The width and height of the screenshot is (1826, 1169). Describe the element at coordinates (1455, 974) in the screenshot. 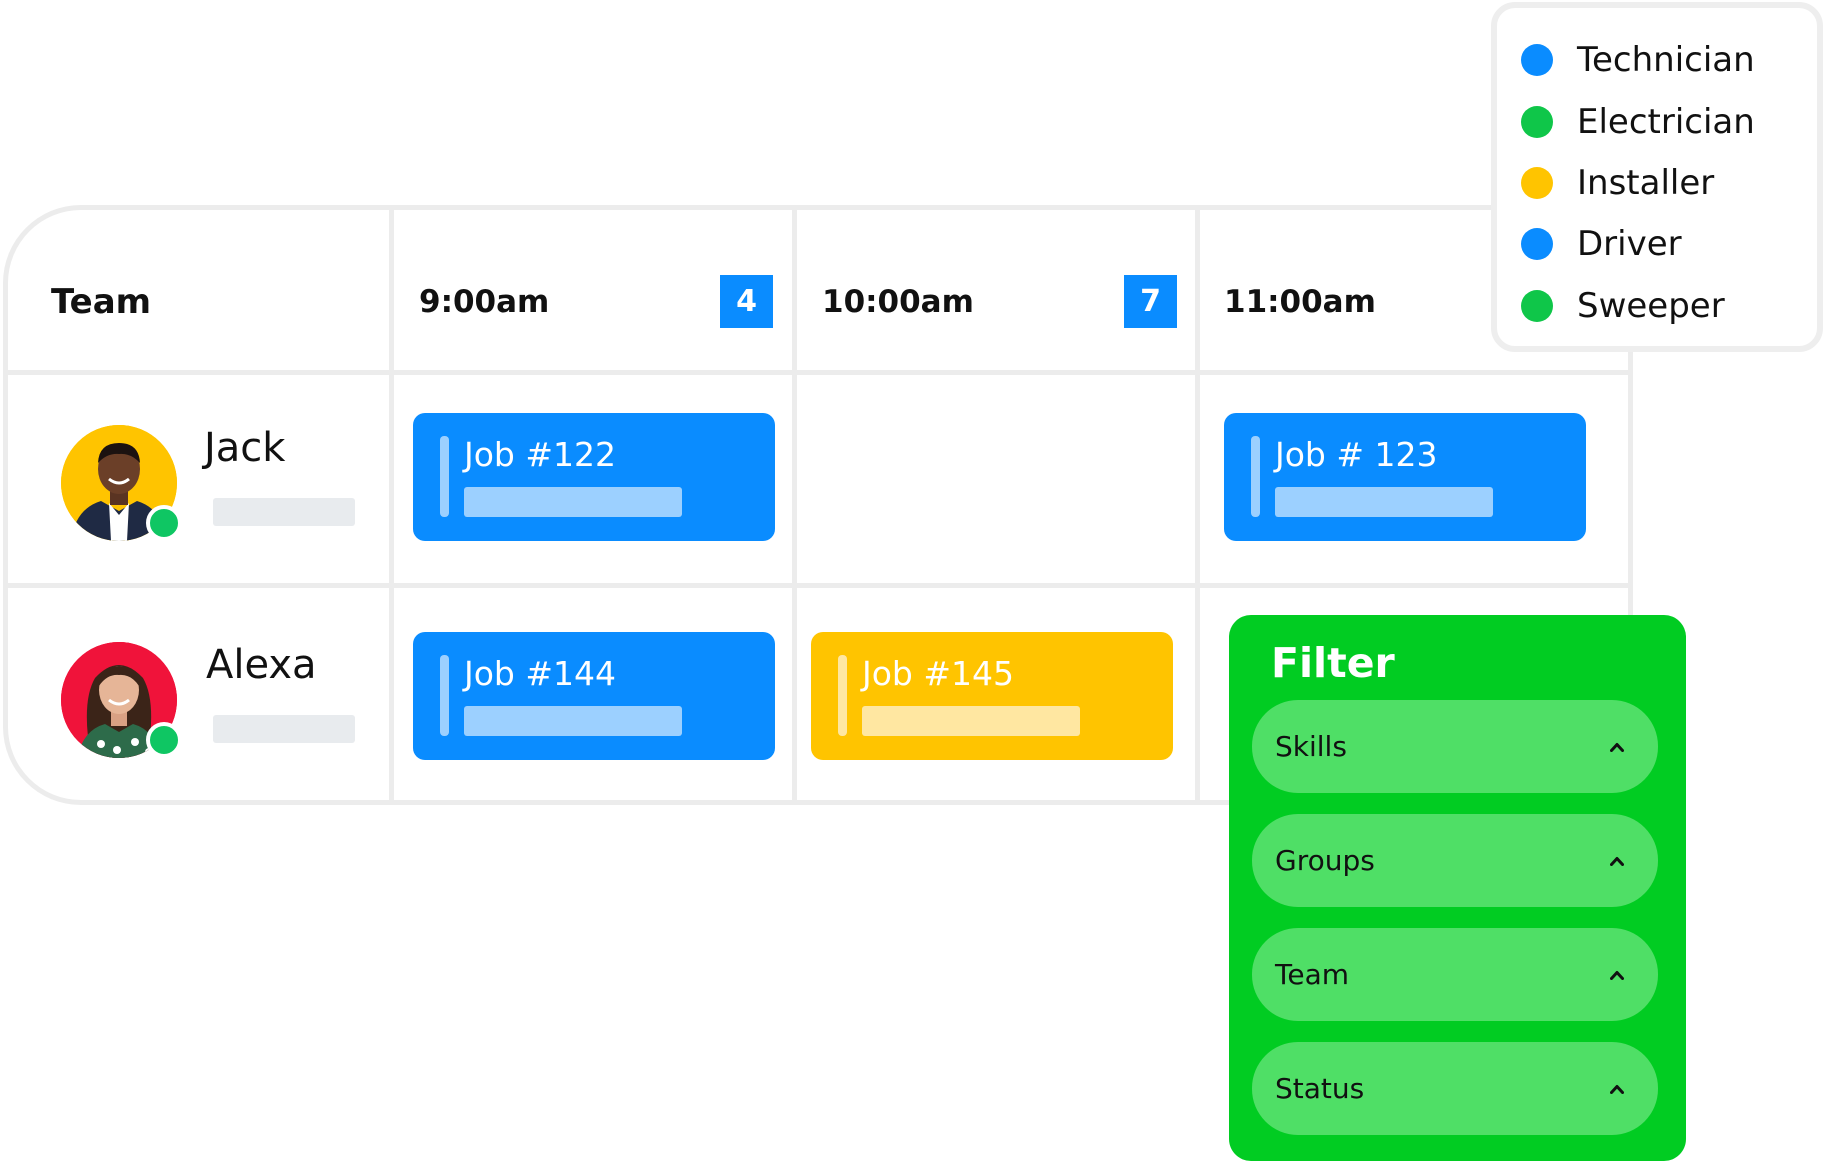

I see `filter-team-dropdown: Team` at that location.